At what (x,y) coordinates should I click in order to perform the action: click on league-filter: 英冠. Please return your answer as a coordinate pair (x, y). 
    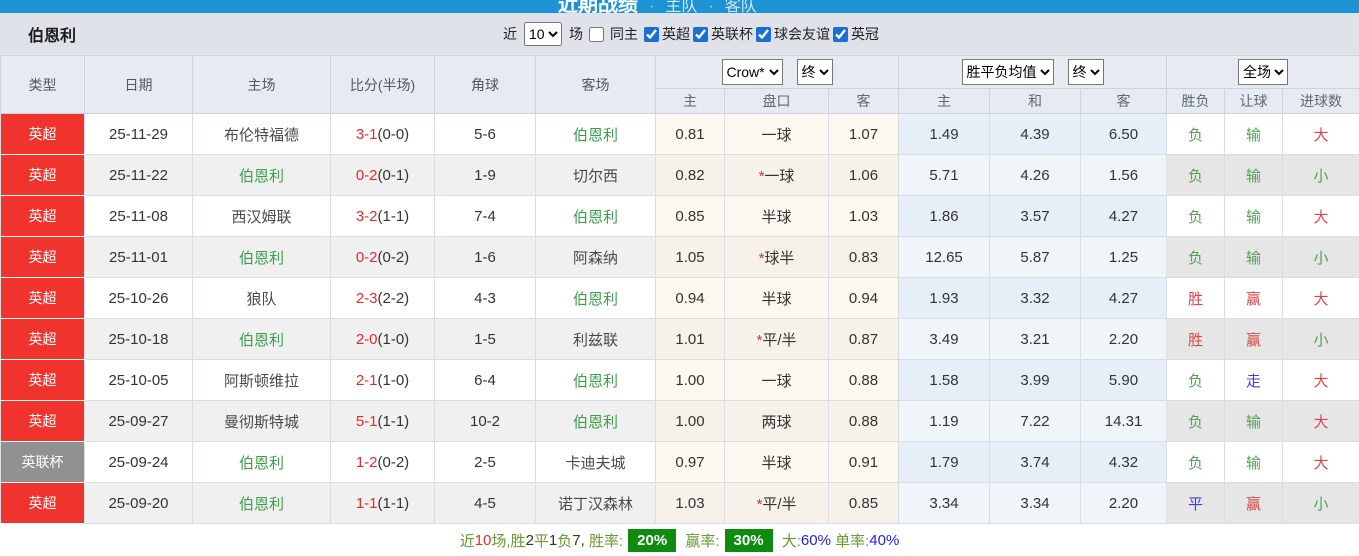
    Looking at the image, I should click on (855, 34).